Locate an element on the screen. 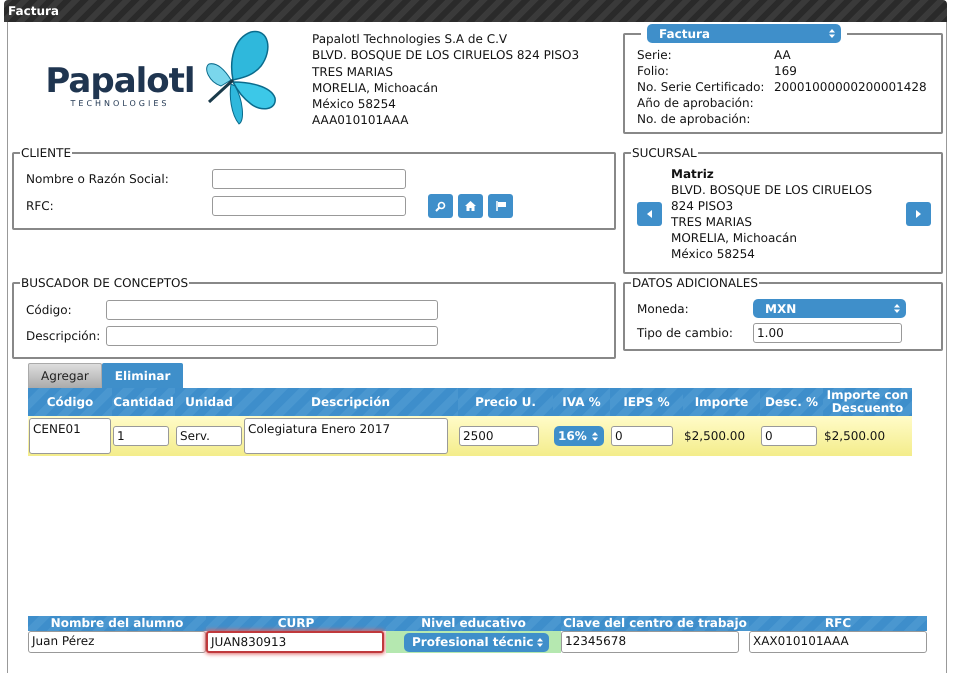 The height and width of the screenshot is (673, 954). tab: Eliminar is located at coordinates (143, 375).